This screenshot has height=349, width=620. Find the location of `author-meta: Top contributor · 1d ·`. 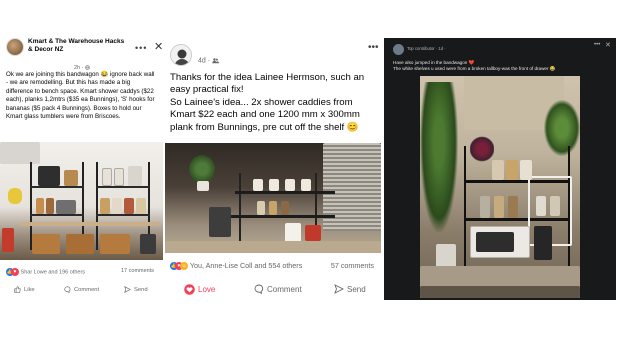

author-meta: Top contributor · 1d · is located at coordinates (426, 48).